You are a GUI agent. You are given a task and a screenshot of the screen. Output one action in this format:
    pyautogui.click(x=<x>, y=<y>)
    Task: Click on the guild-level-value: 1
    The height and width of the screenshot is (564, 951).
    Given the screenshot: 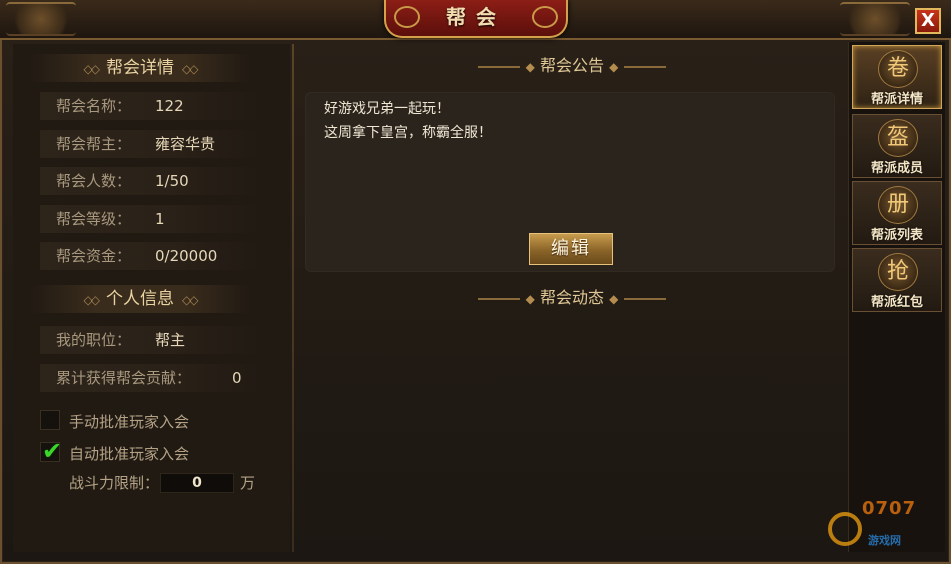 What is the action you would take?
    pyautogui.click(x=160, y=219)
    